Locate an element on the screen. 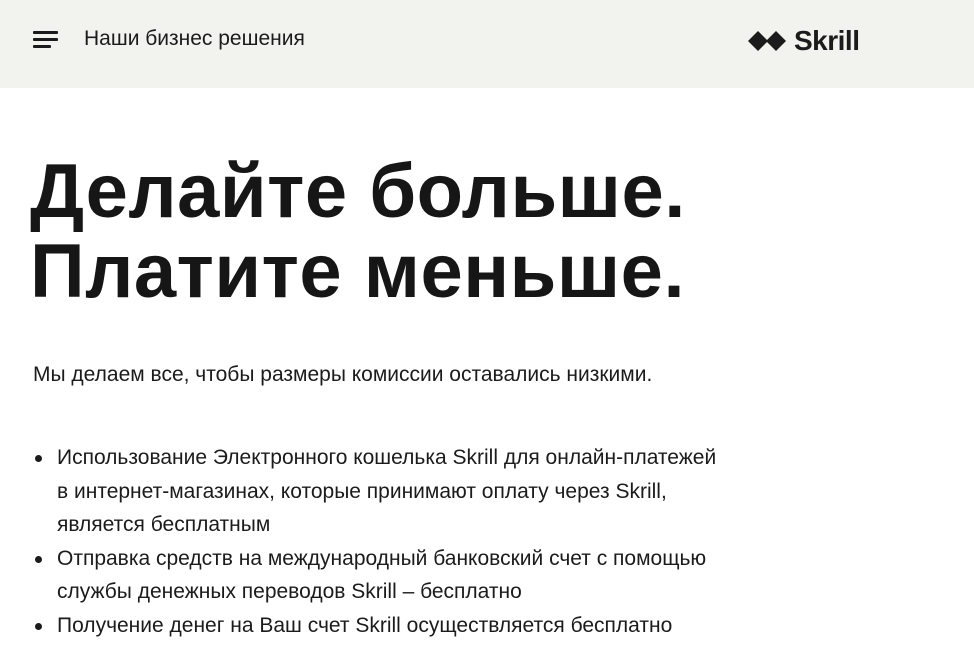 The width and height of the screenshot is (974, 656). skrill-logo: Skrill is located at coordinates (804, 41).